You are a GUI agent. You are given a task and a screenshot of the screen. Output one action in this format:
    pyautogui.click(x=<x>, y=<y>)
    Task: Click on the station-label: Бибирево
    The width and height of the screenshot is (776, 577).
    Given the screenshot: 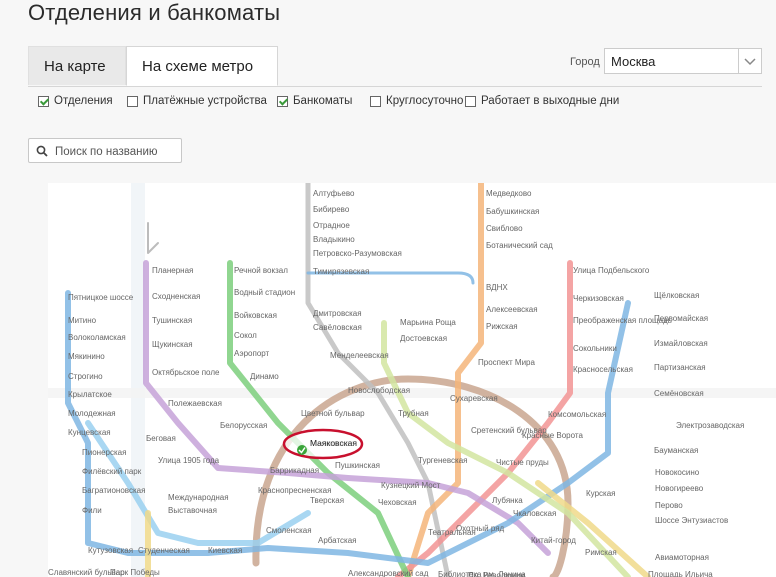 What is the action you would take?
    pyautogui.click(x=331, y=209)
    